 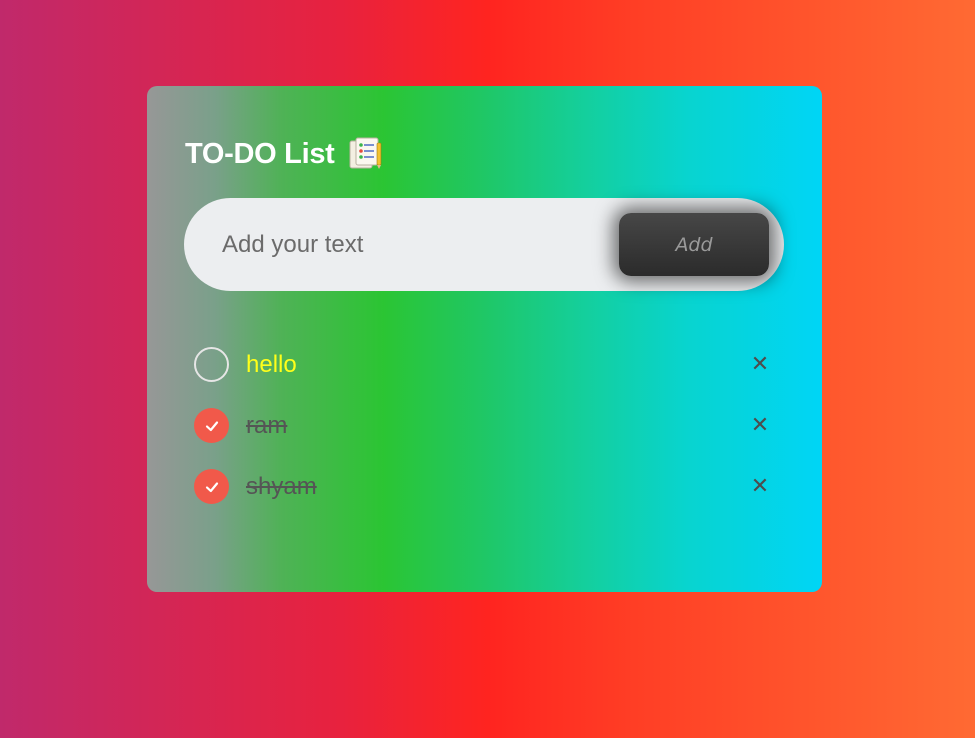 I want to click on todo-item: hello ✕, so click(x=484, y=364).